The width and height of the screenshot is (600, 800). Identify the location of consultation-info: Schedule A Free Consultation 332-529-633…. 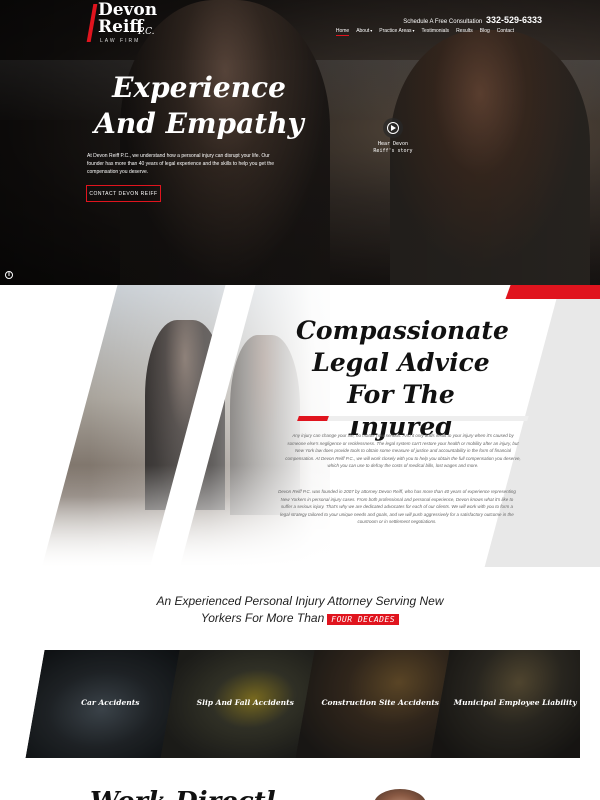
(472, 20).